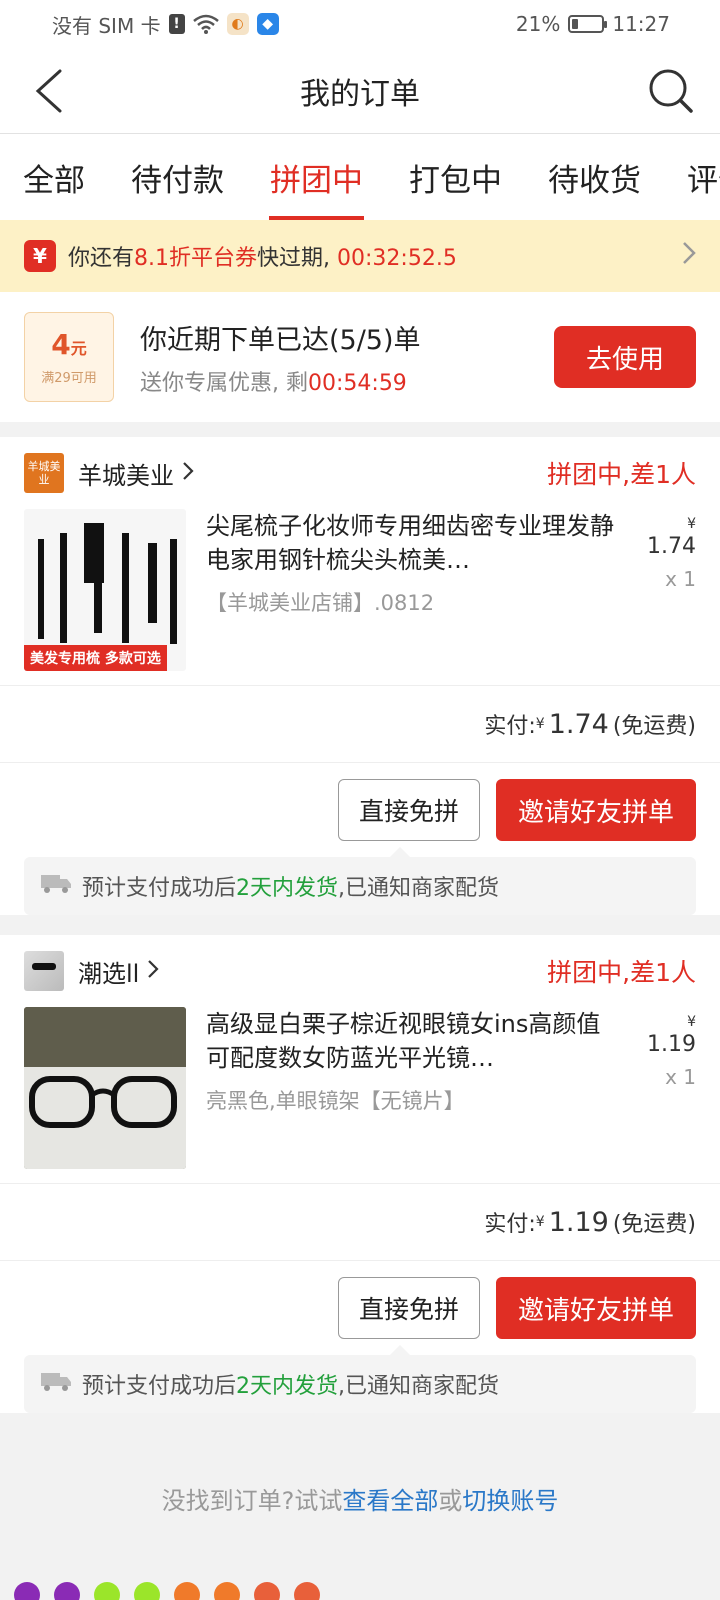 Image resolution: width=720 pixels, height=1600 pixels. I want to click on price-value: 1.74, so click(671, 546).